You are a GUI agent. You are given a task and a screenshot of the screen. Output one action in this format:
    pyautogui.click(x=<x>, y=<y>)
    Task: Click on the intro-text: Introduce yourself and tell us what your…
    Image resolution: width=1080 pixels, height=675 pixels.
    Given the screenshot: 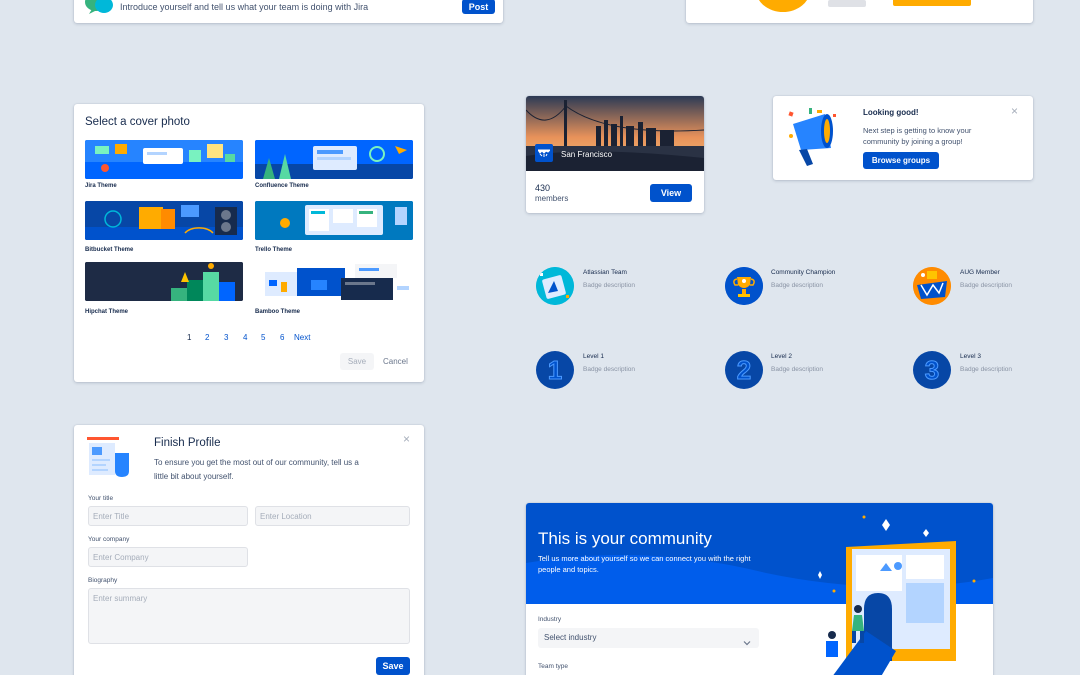 What is the action you would take?
    pyautogui.click(x=244, y=7)
    